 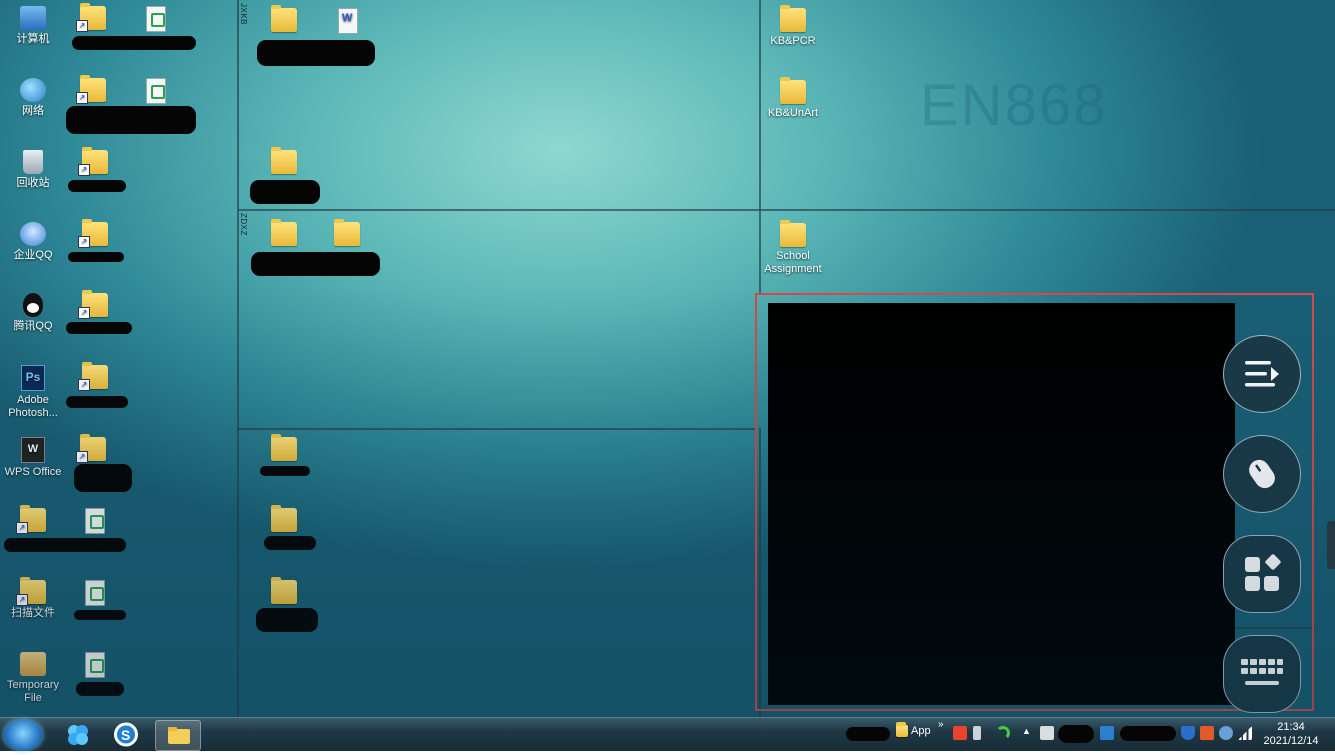 I want to click on icon-label: 网络, so click(x=33, y=111).